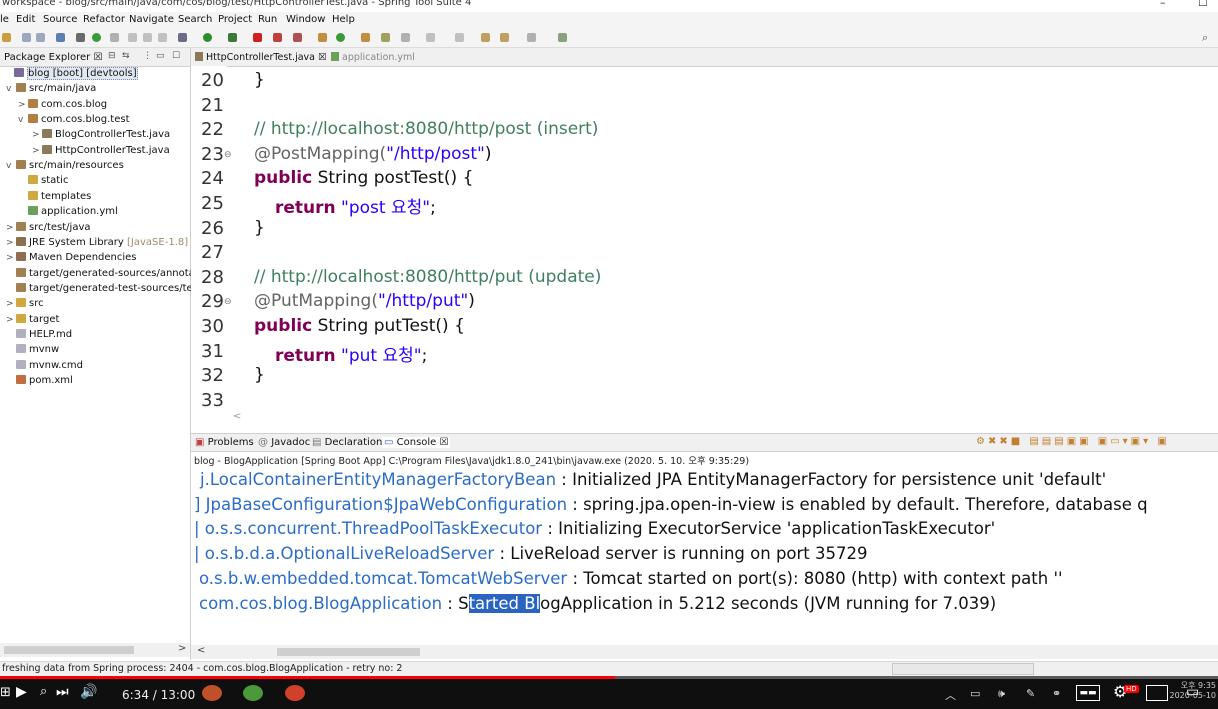  What do you see at coordinates (21, 692) in the screenshot?
I see `play-icon: ▶` at bounding box center [21, 692].